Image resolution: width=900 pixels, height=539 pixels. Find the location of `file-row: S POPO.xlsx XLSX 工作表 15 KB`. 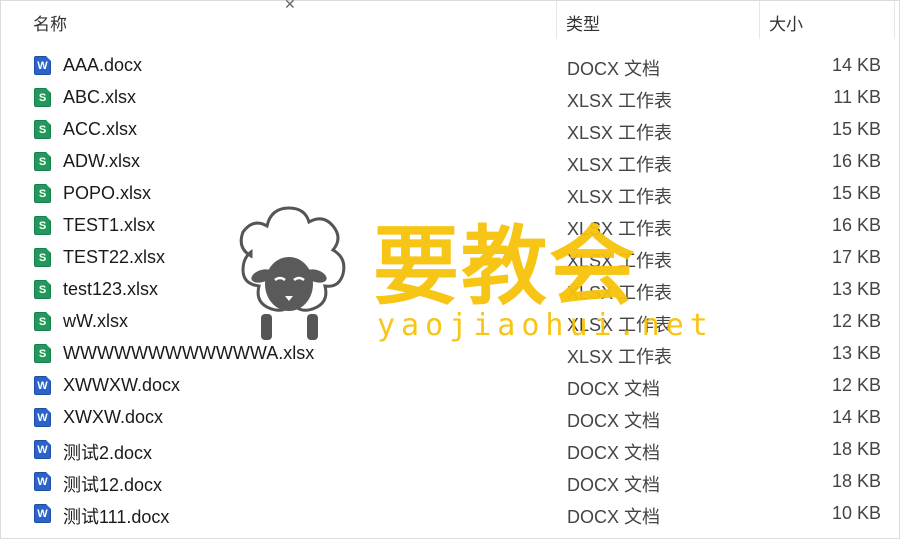

file-row: S POPO.xlsx XLSX 工作表 15 KB is located at coordinates (450, 193).